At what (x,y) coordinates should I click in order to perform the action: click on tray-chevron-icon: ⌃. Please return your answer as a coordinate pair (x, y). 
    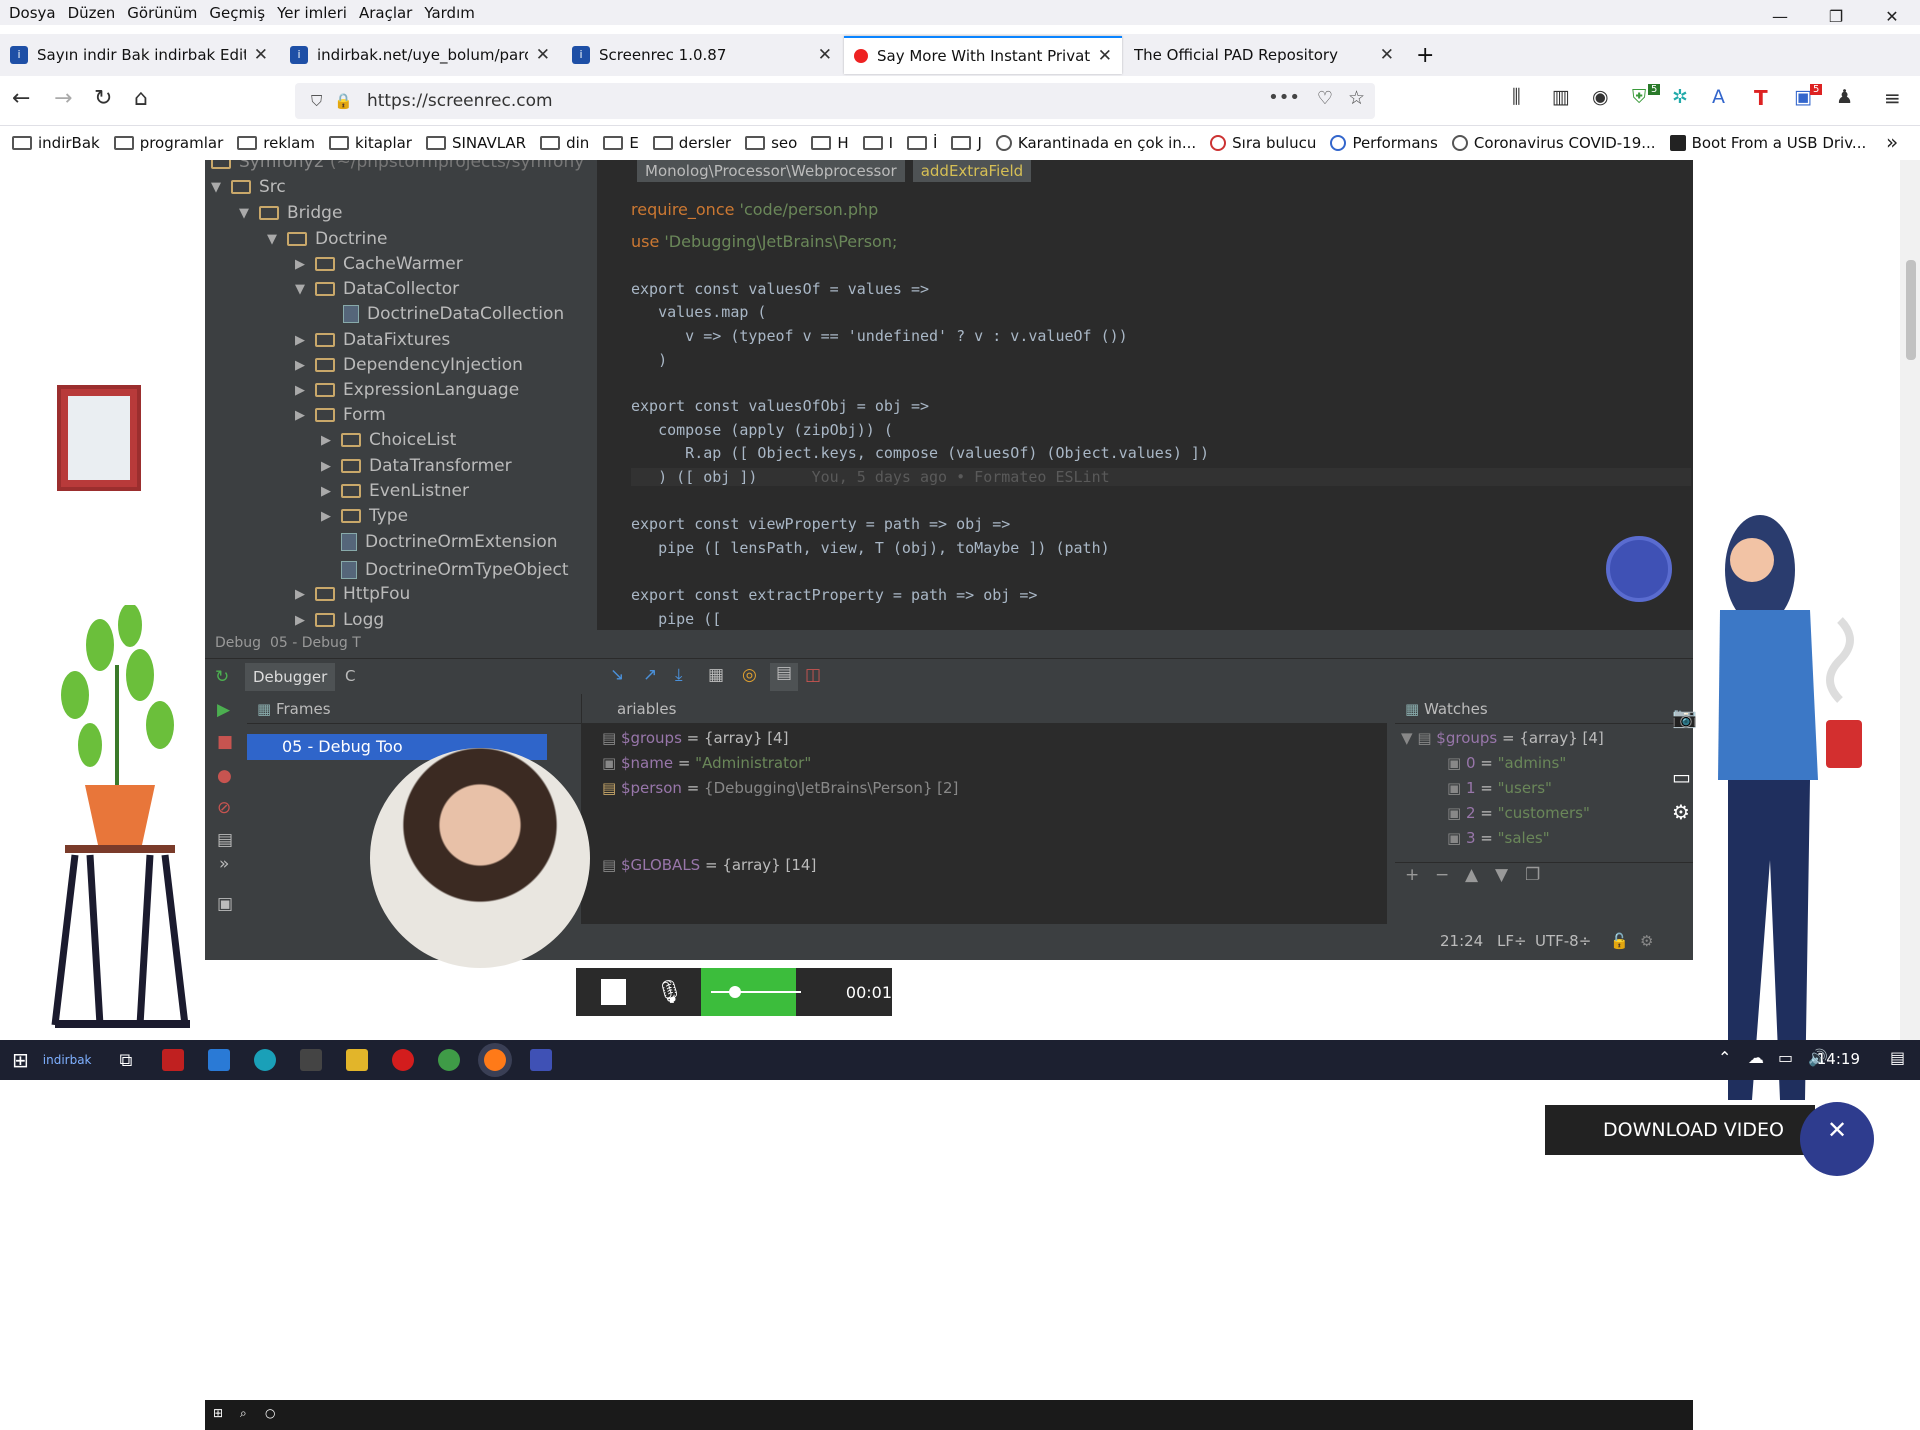
    Looking at the image, I should click on (1724, 1057).